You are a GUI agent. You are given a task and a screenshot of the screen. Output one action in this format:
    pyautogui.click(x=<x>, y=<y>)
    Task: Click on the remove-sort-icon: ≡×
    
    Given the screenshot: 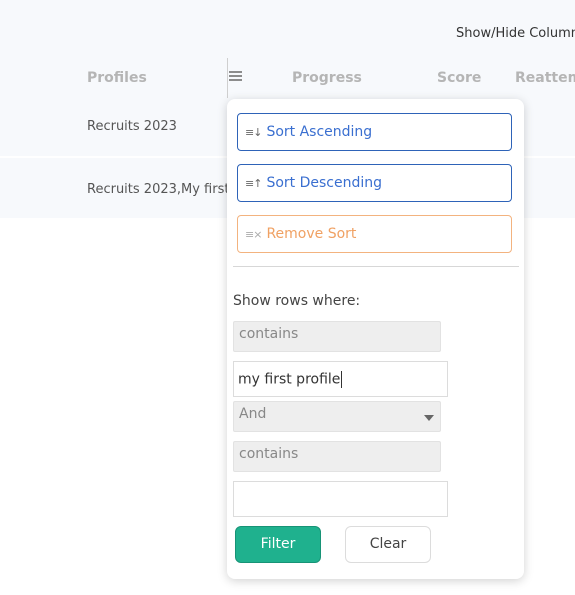 What is the action you would take?
    pyautogui.click(x=253, y=234)
    